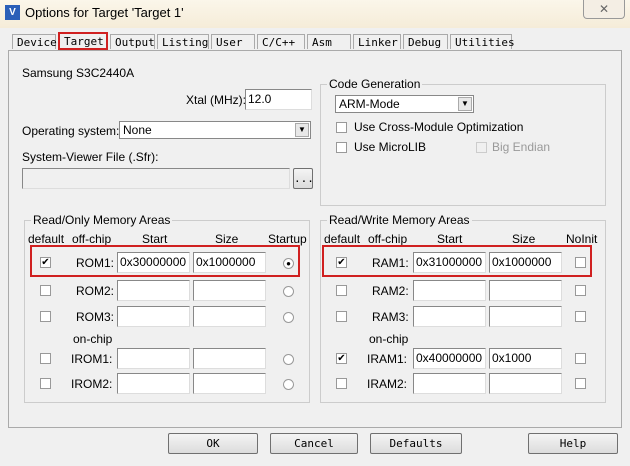  I want to click on close-button: ✕, so click(604, 9).